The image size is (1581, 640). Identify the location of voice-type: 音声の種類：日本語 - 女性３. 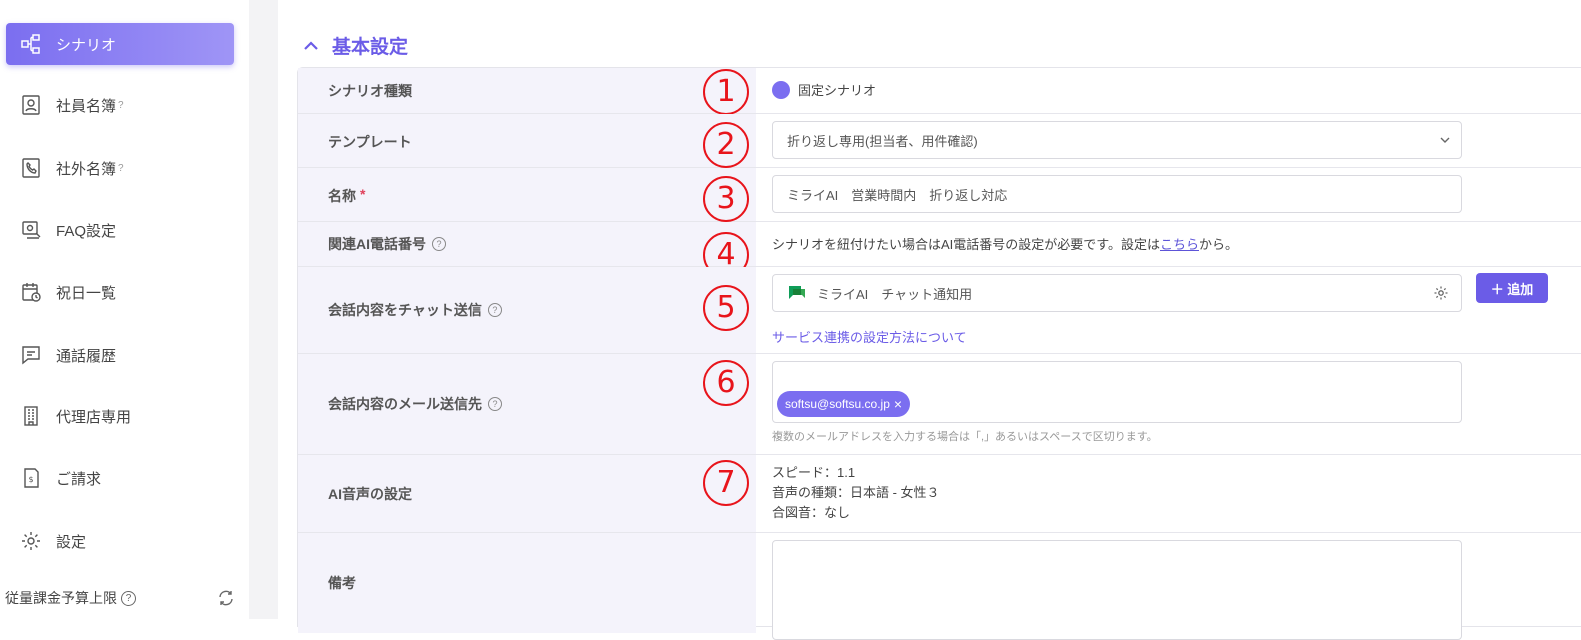
(856, 492).